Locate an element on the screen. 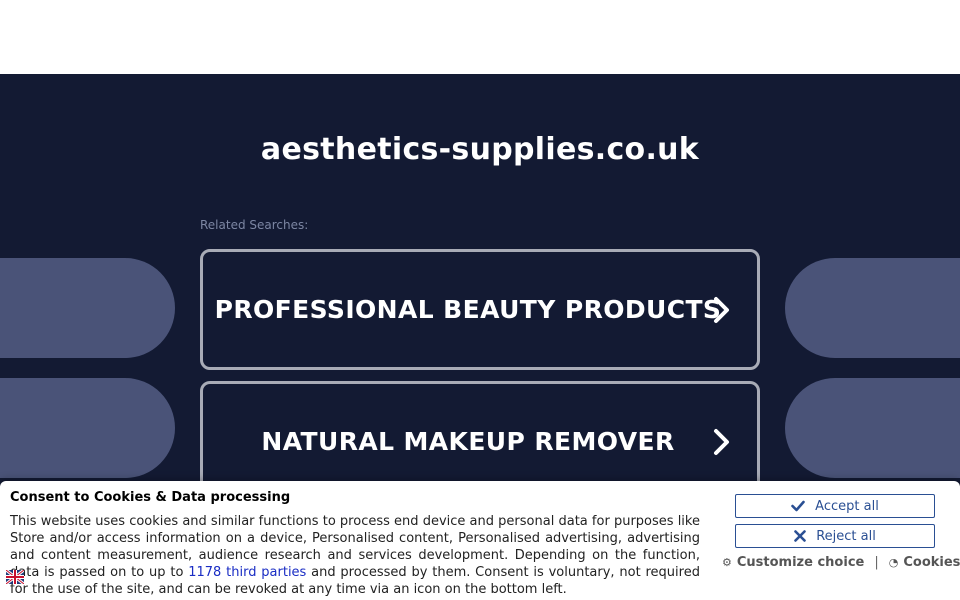 Image resolution: width=960 pixels, height=600 pixels. cookies-link: ◔ Cookies is located at coordinates (924, 562).